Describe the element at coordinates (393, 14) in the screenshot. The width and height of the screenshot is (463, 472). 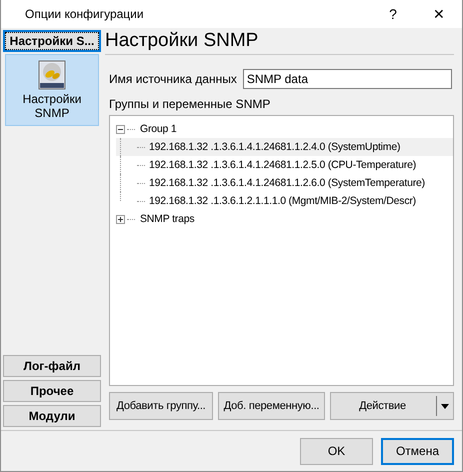
I see `help-button: ?` at that location.